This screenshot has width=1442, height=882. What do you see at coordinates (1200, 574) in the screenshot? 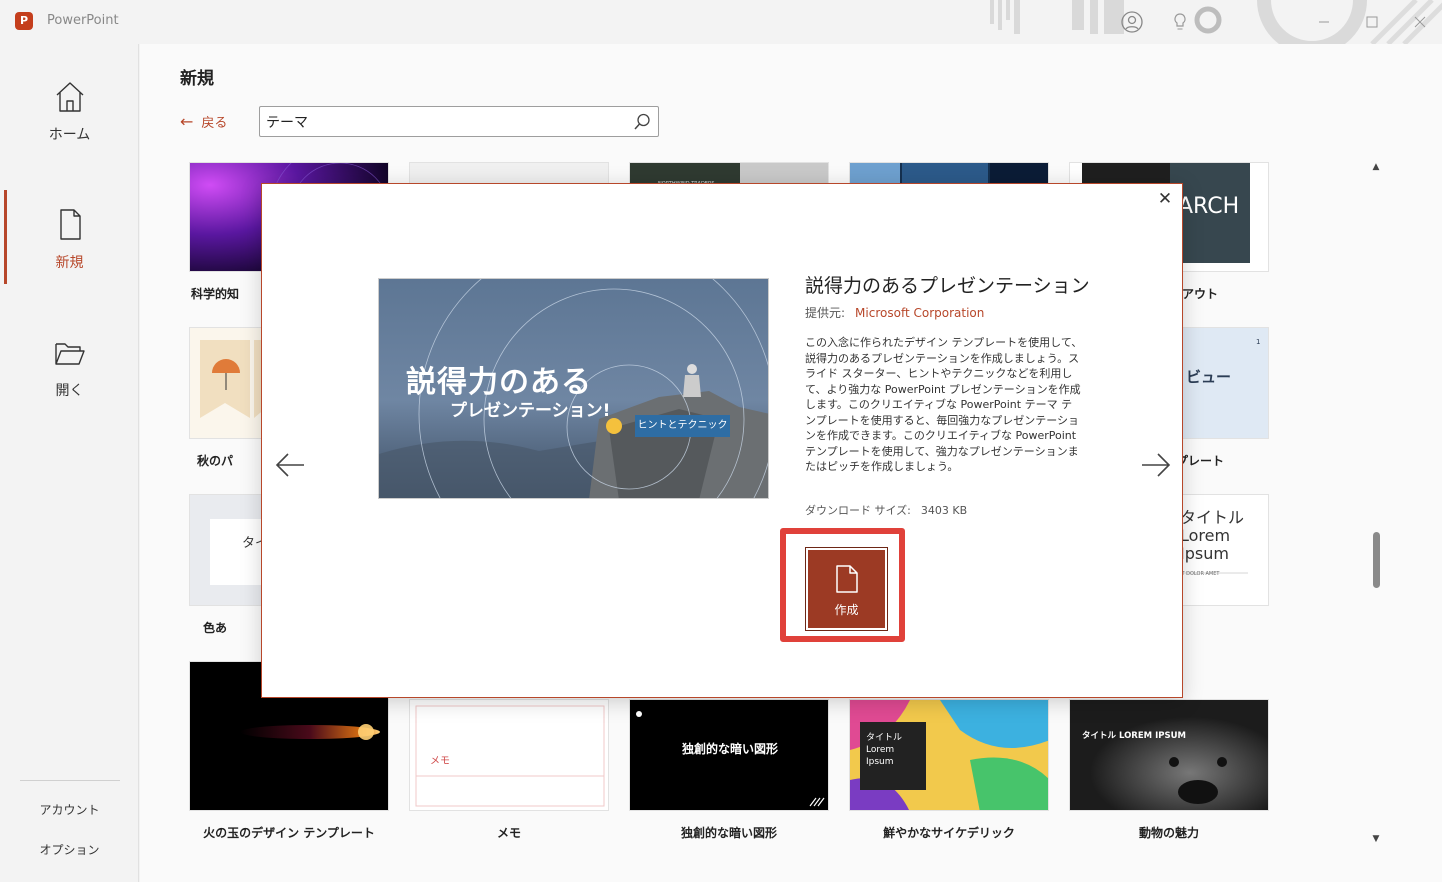
I see `title-subline: IT DOLOR AMET` at bounding box center [1200, 574].